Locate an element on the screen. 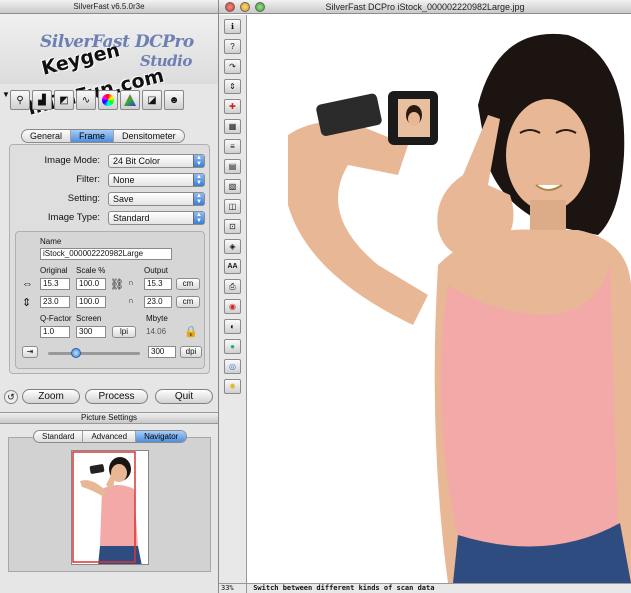 Image resolution: width=631 pixels, height=593 pixels. picture-settings-tabs: Standard Advanced Navigator is located at coordinates (110, 436).